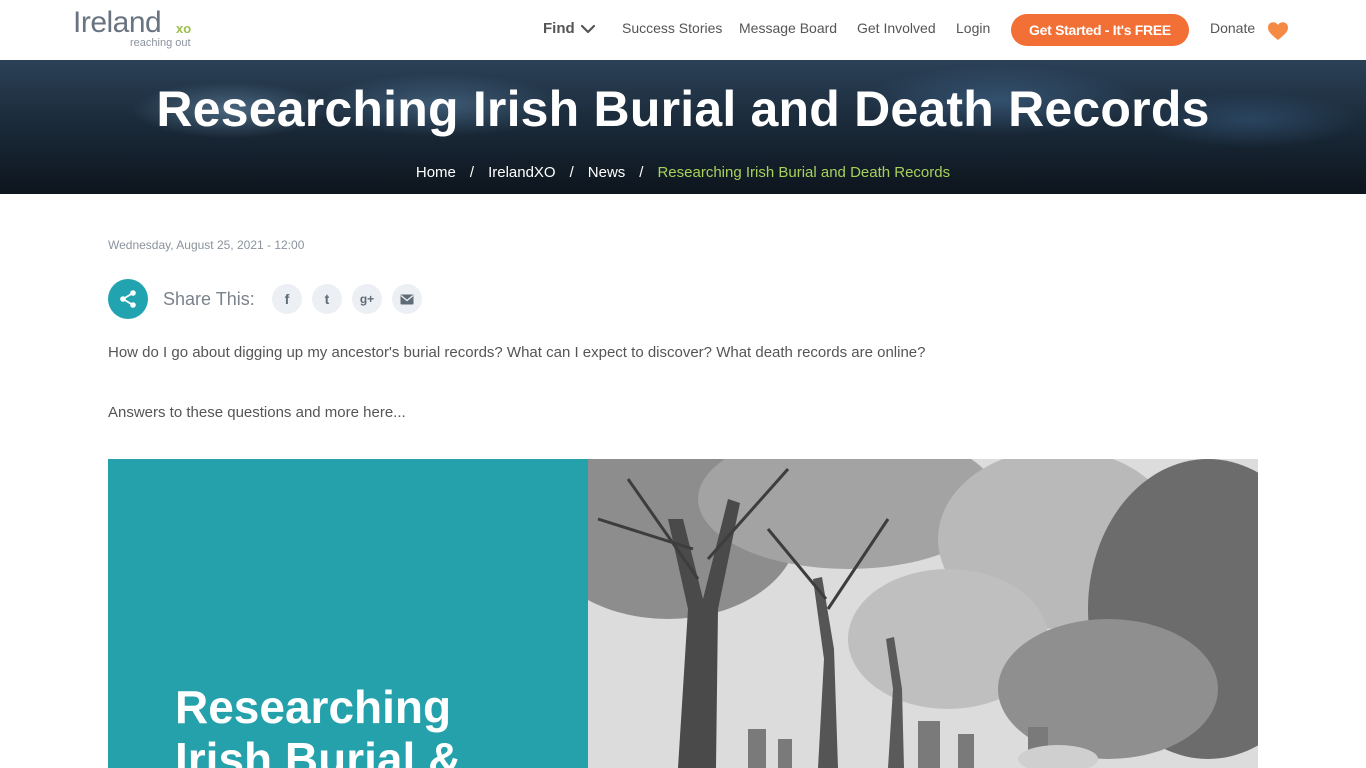 Image resolution: width=1366 pixels, height=768 pixels. Describe the element at coordinates (436, 172) in the screenshot. I see `breadcrumb-home: Home` at that location.